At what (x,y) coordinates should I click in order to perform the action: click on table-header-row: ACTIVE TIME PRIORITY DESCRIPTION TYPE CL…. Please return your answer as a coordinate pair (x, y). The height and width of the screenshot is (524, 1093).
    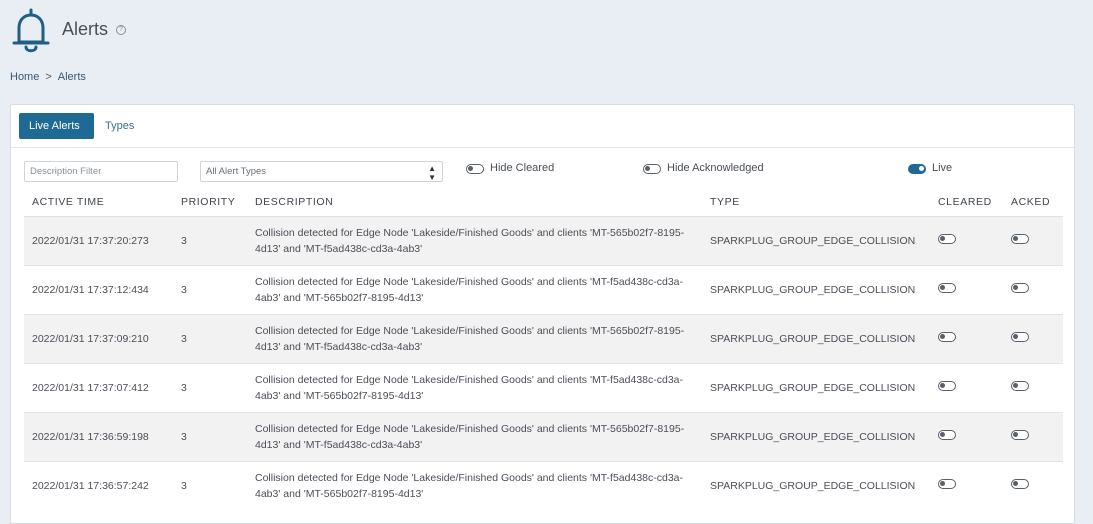
    Looking at the image, I should click on (543, 202).